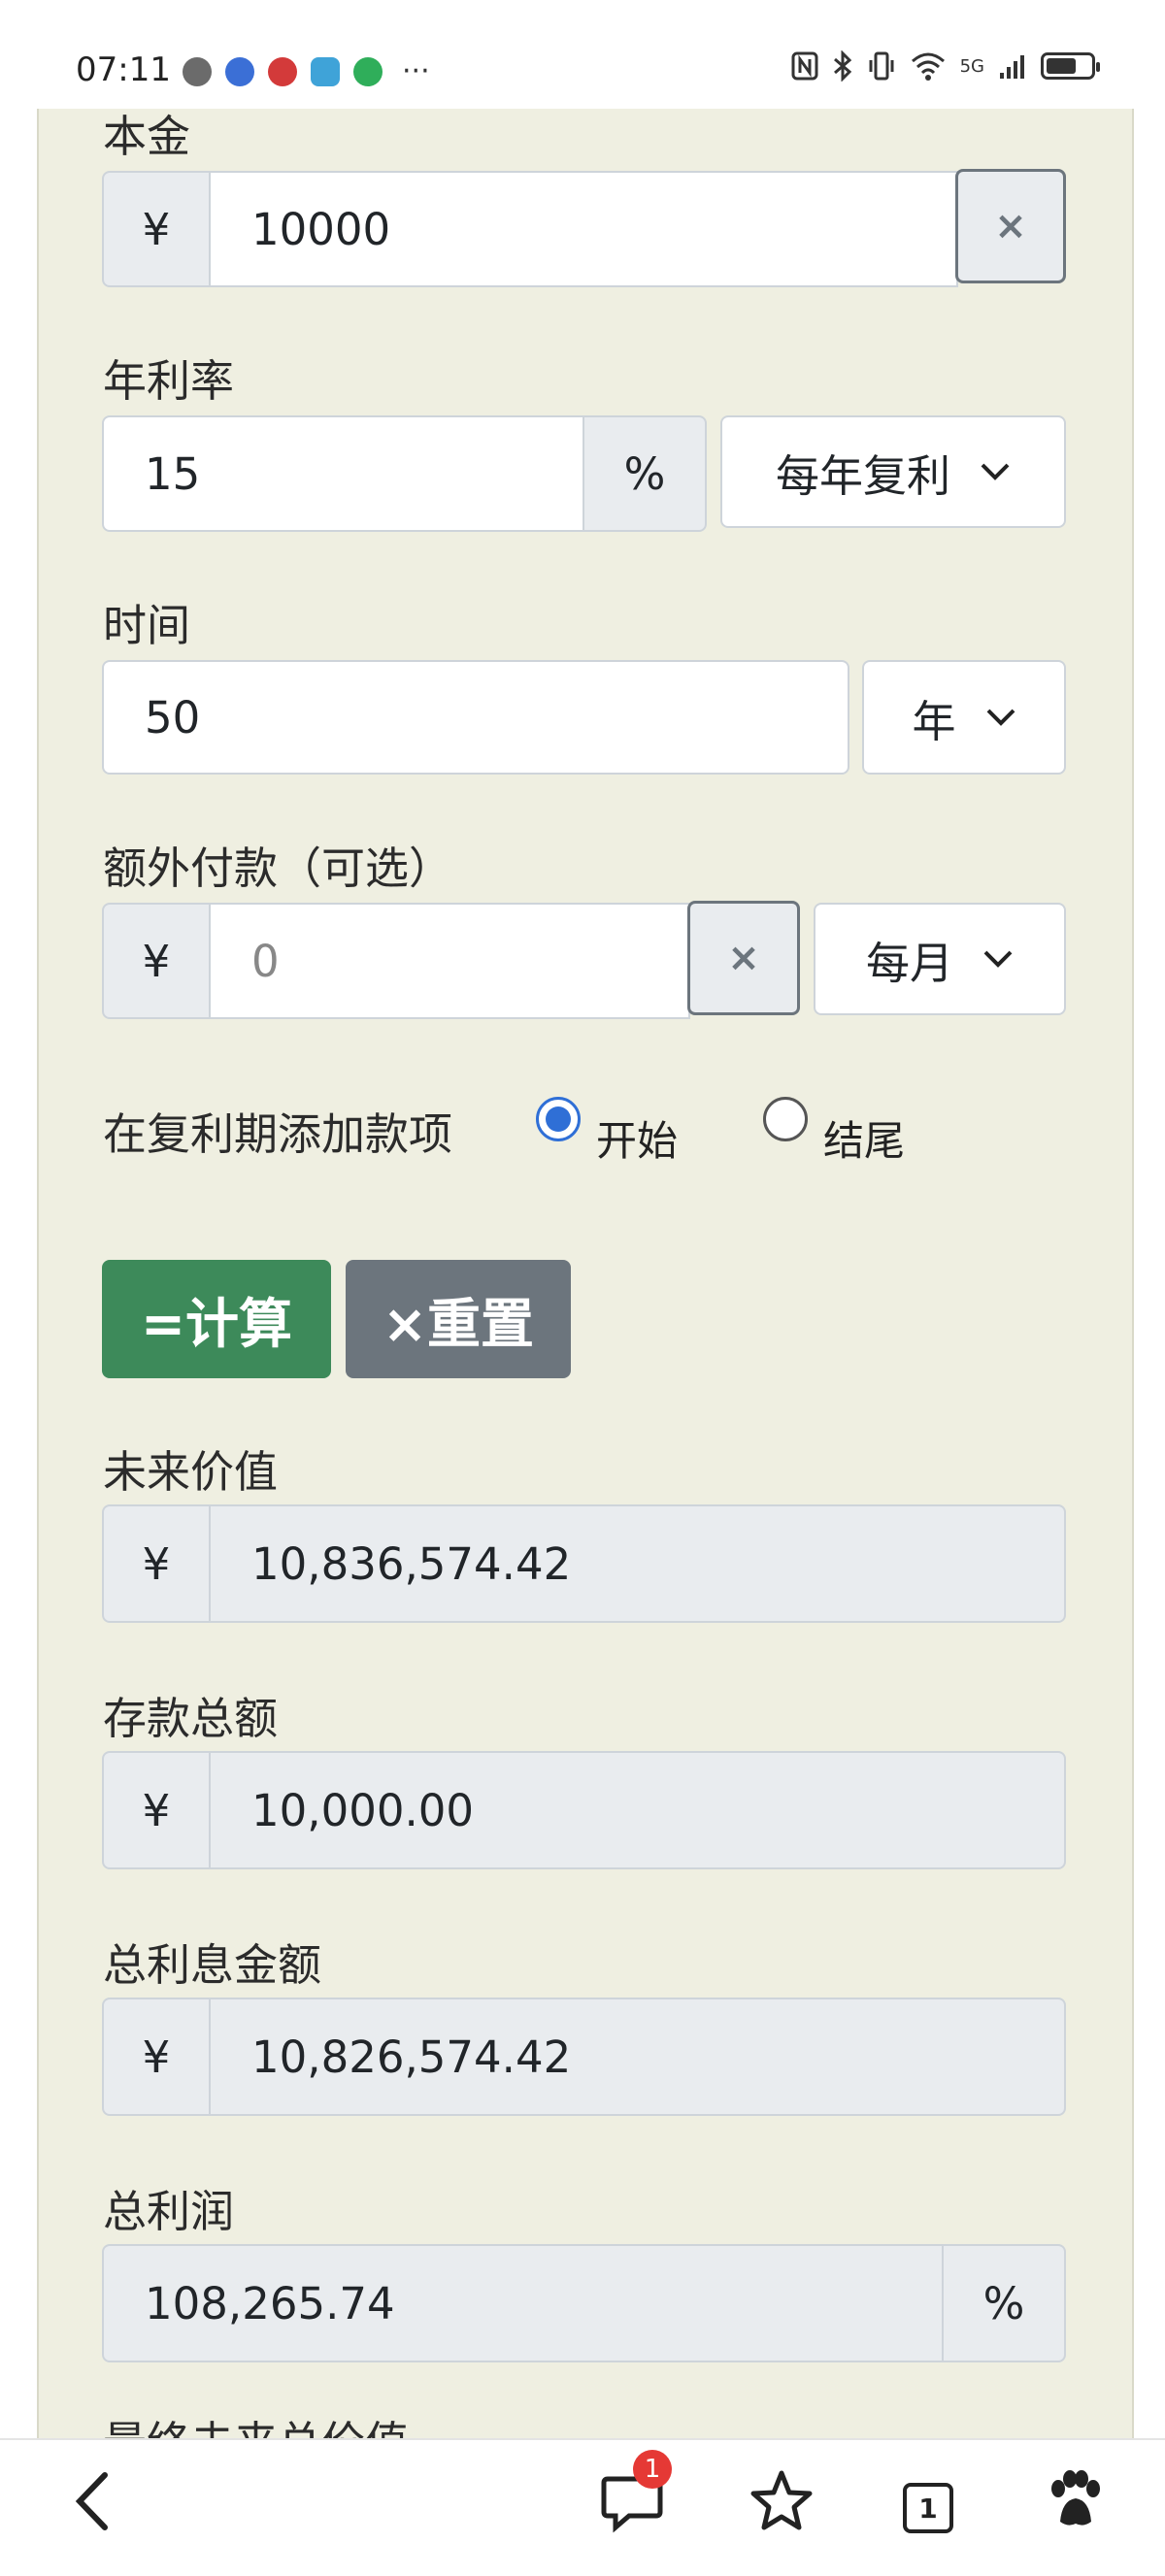 This screenshot has width=1165, height=2576. Describe the element at coordinates (416, 71) in the screenshot. I see `more-notifications-icon: ···` at that location.